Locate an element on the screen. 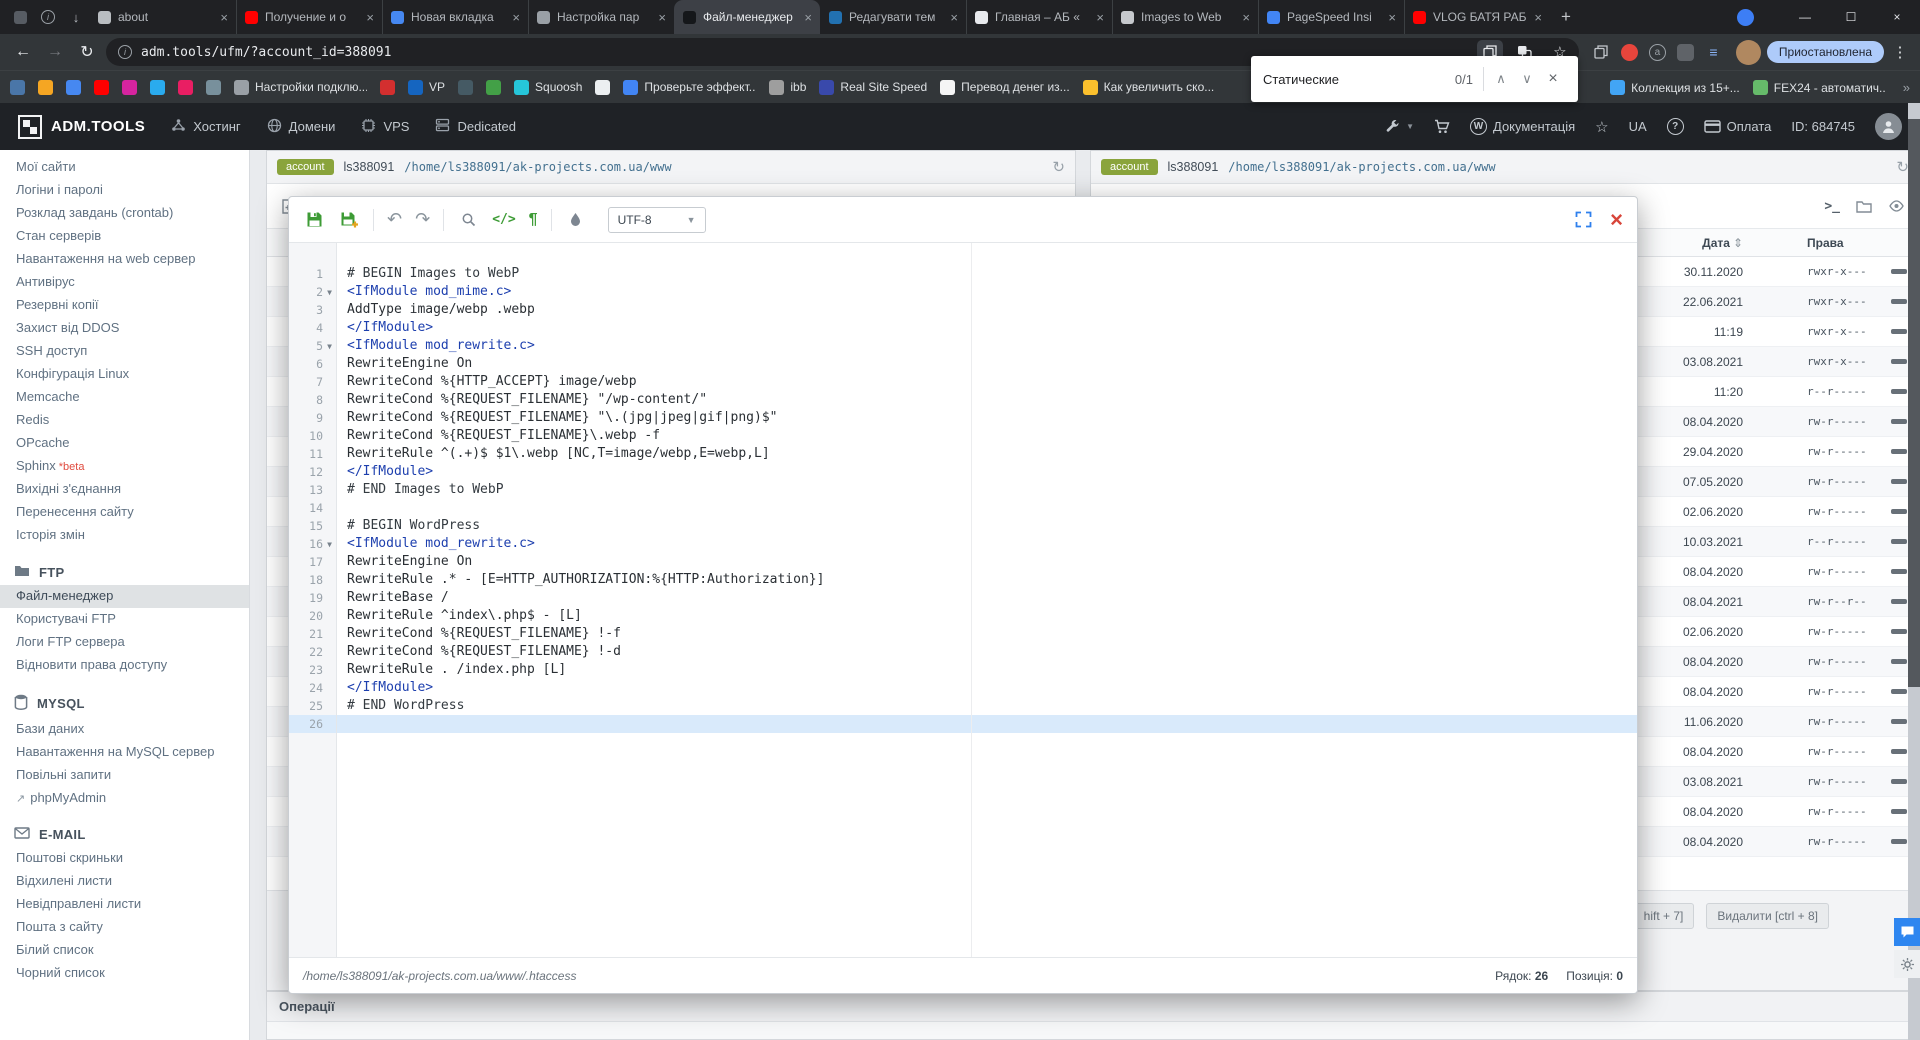 This screenshot has height=1040, width=1920. nav-item-3: VPS is located at coordinates (385, 127).